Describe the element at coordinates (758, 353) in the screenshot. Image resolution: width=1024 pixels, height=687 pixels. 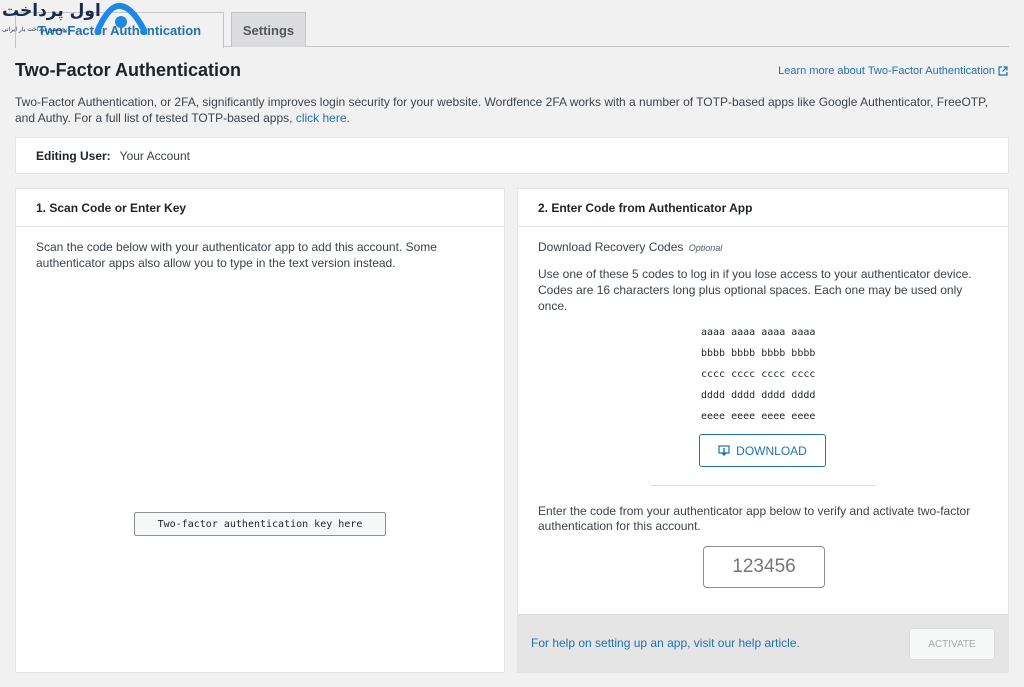
I see `recovery-code: bbbb bbbb bbbb bbbb` at that location.